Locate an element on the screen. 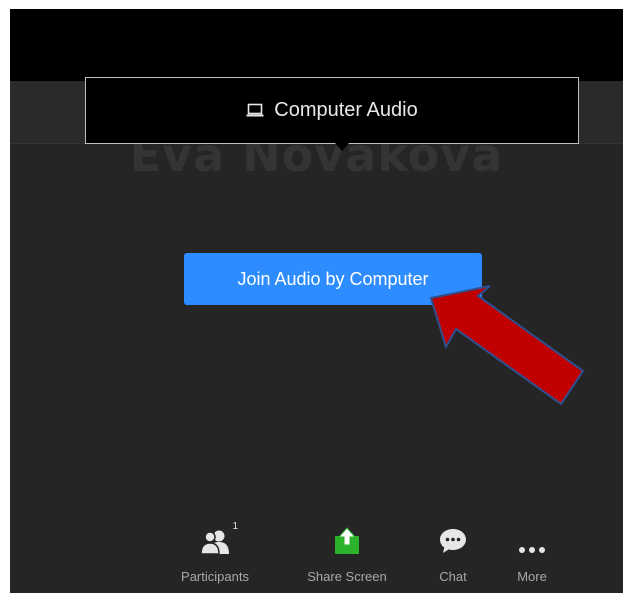  participants-label: Participants is located at coordinates (215, 576).